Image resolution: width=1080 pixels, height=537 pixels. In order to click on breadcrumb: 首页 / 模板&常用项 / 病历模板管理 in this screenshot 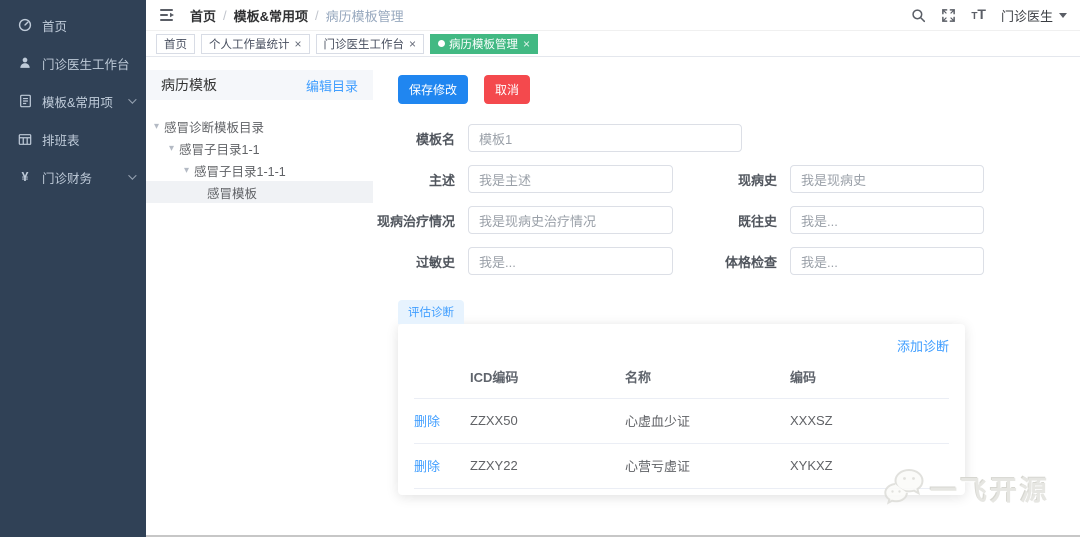, I will do `click(297, 15)`.